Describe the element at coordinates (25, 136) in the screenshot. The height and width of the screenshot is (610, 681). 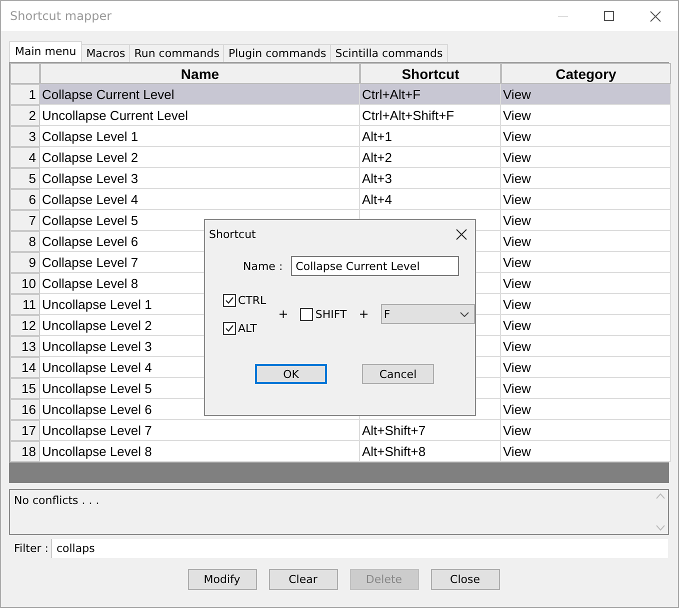
I see `row-number: 3` at that location.